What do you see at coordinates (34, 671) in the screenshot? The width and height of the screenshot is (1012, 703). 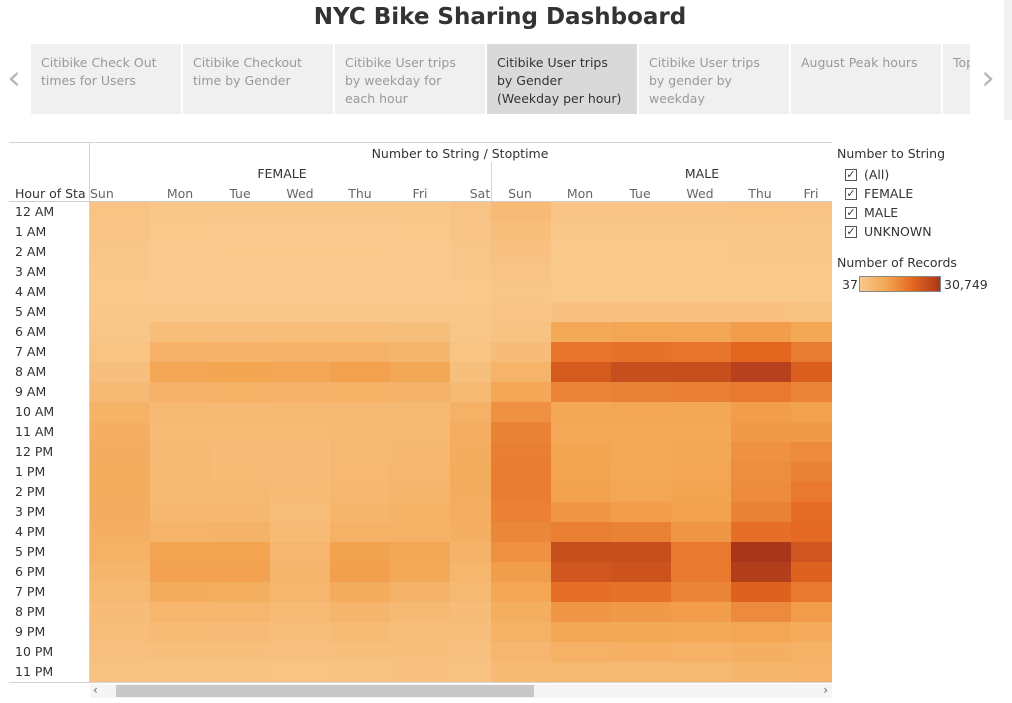 I see `hour-label: 11 PM` at bounding box center [34, 671].